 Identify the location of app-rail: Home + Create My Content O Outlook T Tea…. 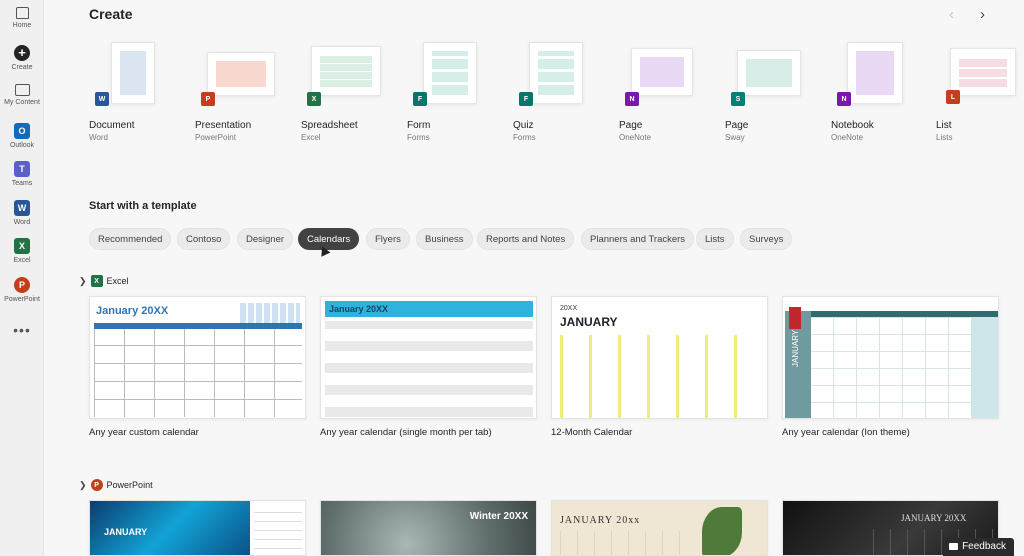
(22, 278).